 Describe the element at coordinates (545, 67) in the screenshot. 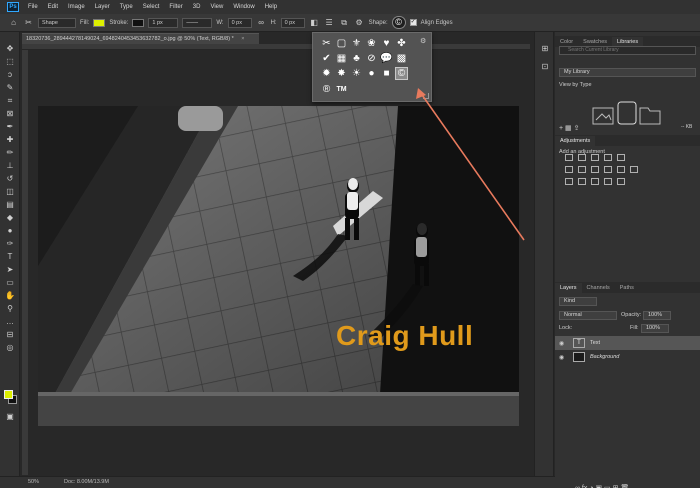

I see `history-panel-icon: ⊡` at that location.